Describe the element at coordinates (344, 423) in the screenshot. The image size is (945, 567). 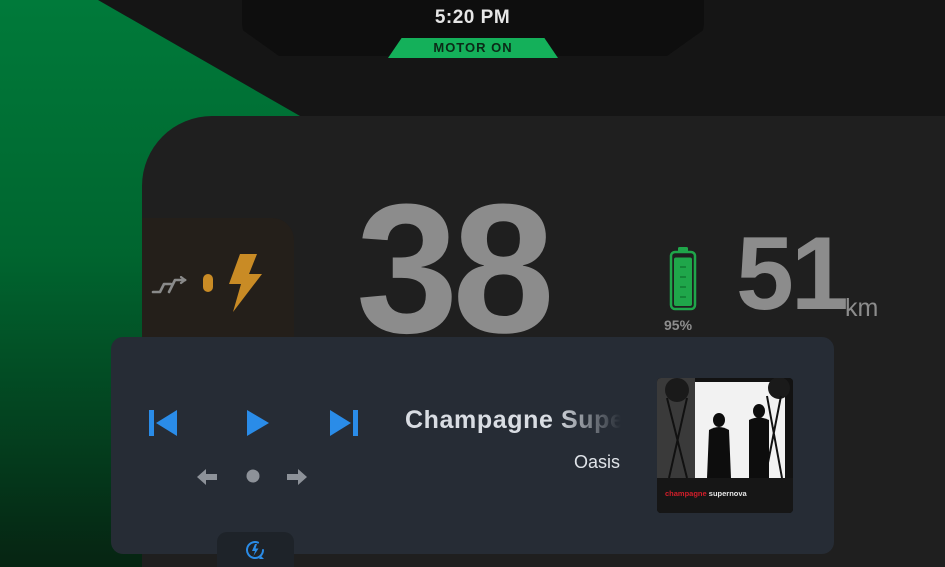
I see `next-track-icon` at that location.